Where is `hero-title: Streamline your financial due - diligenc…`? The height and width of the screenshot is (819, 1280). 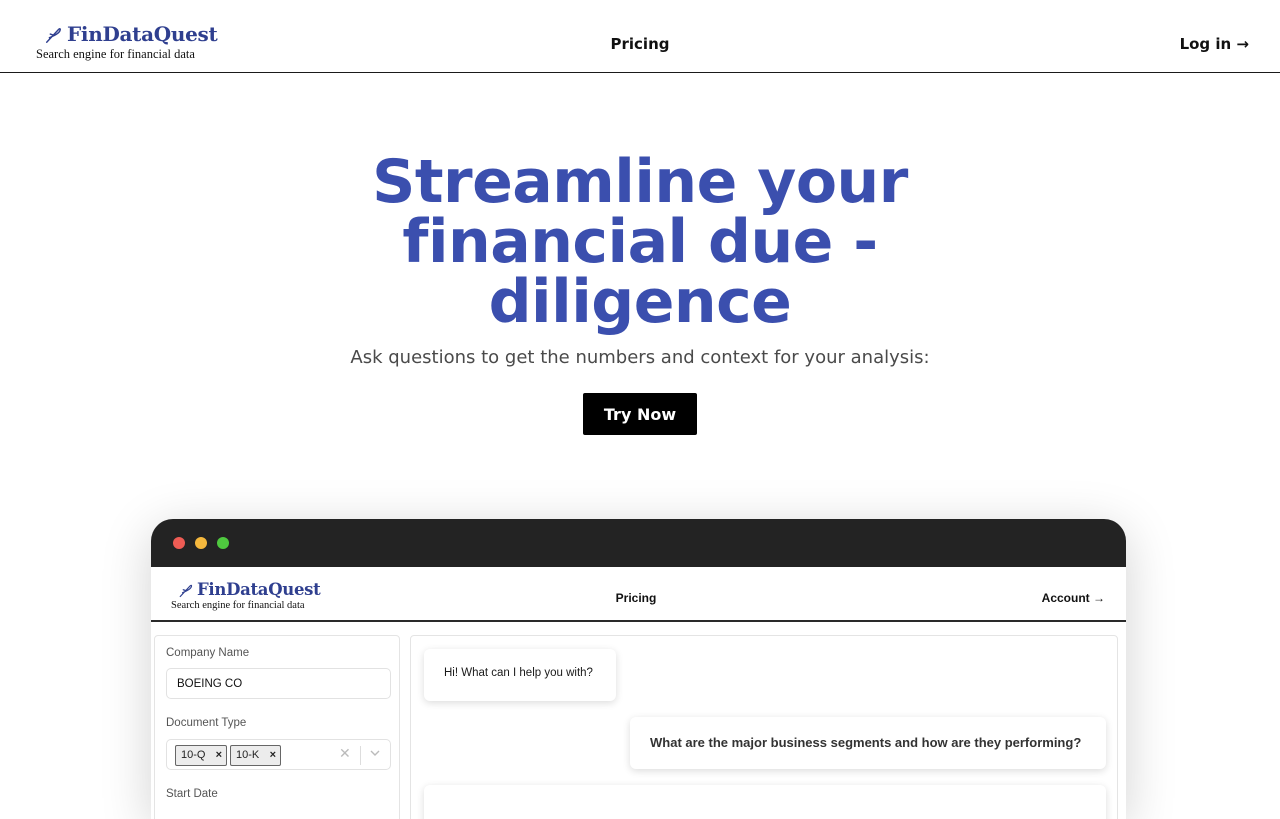 hero-title: Streamline your financial due - diligenc… is located at coordinates (640, 242).